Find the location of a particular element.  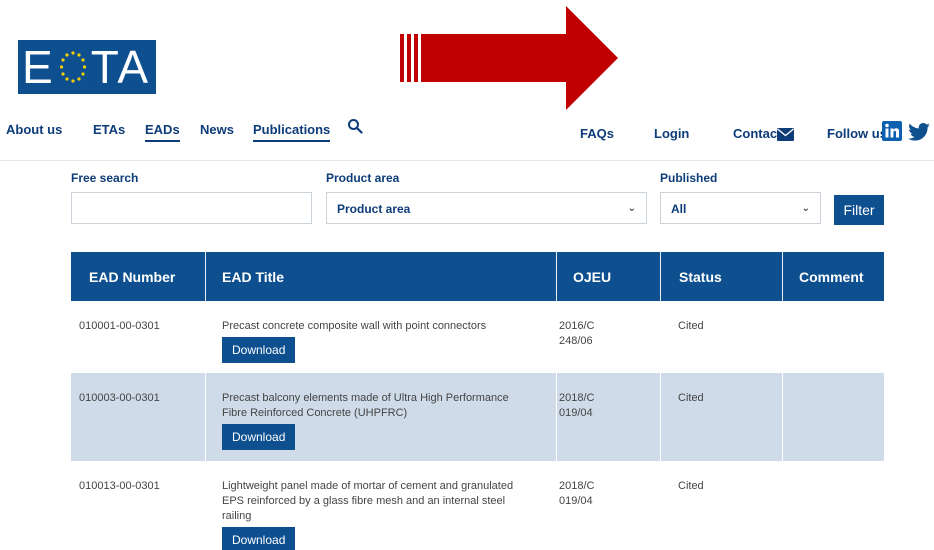

filter-button: Filter is located at coordinates (859, 210).